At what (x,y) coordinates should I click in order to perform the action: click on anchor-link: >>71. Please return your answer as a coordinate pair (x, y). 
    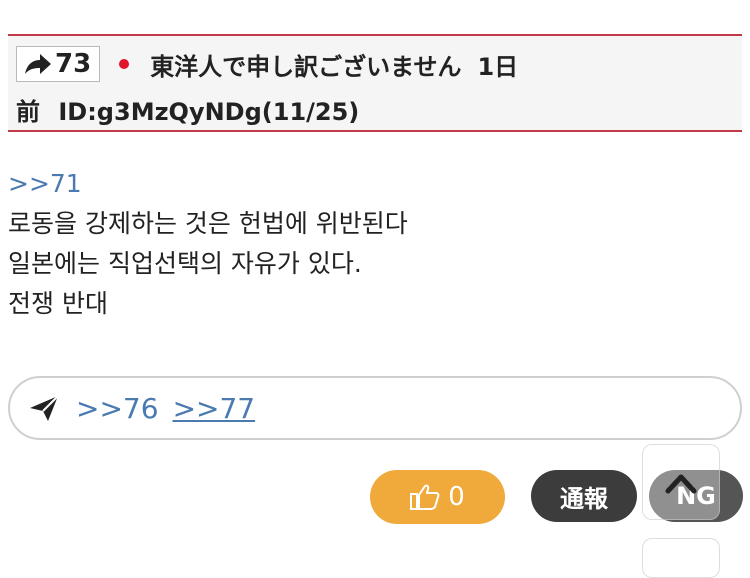
    Looking at the image, I should click on (208, 184).